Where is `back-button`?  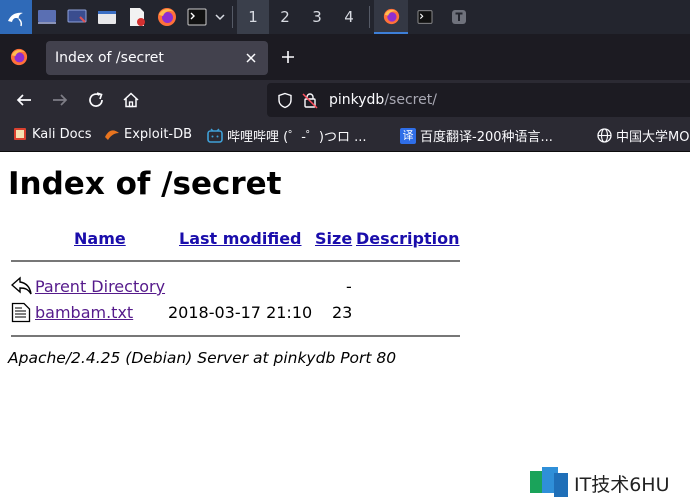
back-button is located at coordinates (24, 102).